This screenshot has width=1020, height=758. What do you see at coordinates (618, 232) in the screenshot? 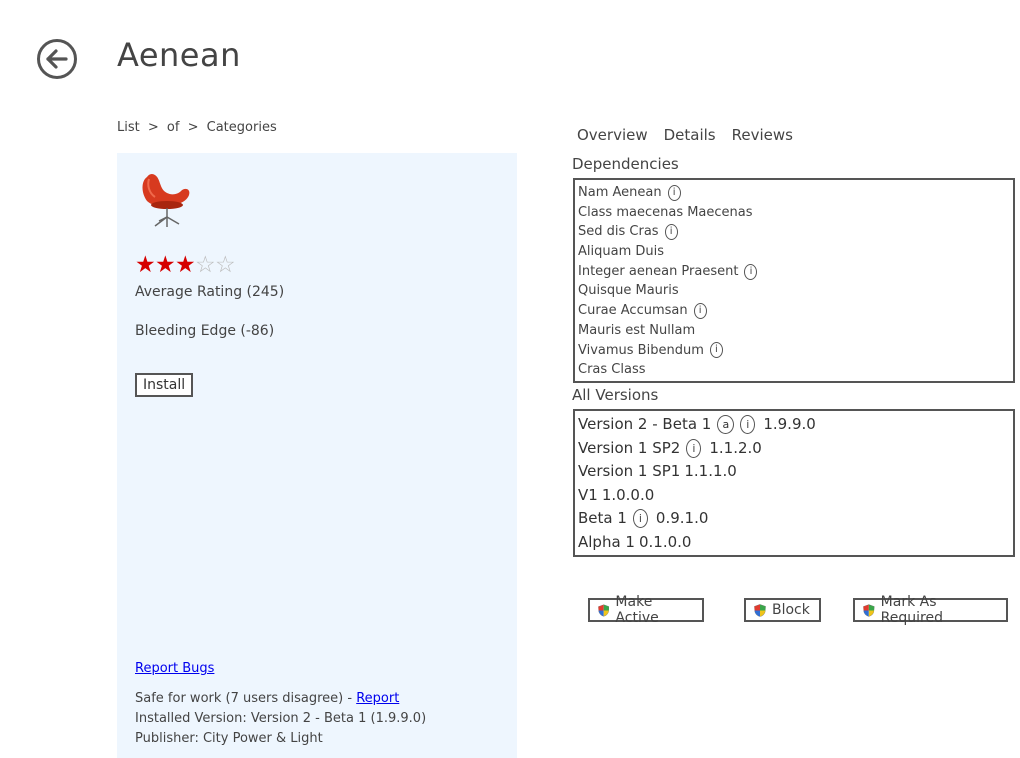
I see `dependency-name: Sed dis Cras` at bounding box center [618, 232].